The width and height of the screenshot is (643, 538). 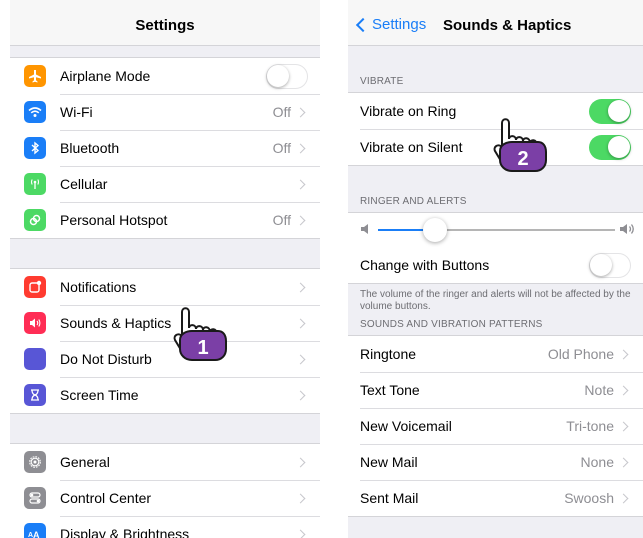 What do you see at coordinates (85, 462) in the screenshot?
I see `settings-row-label: General` at bounding box center [85, 462].